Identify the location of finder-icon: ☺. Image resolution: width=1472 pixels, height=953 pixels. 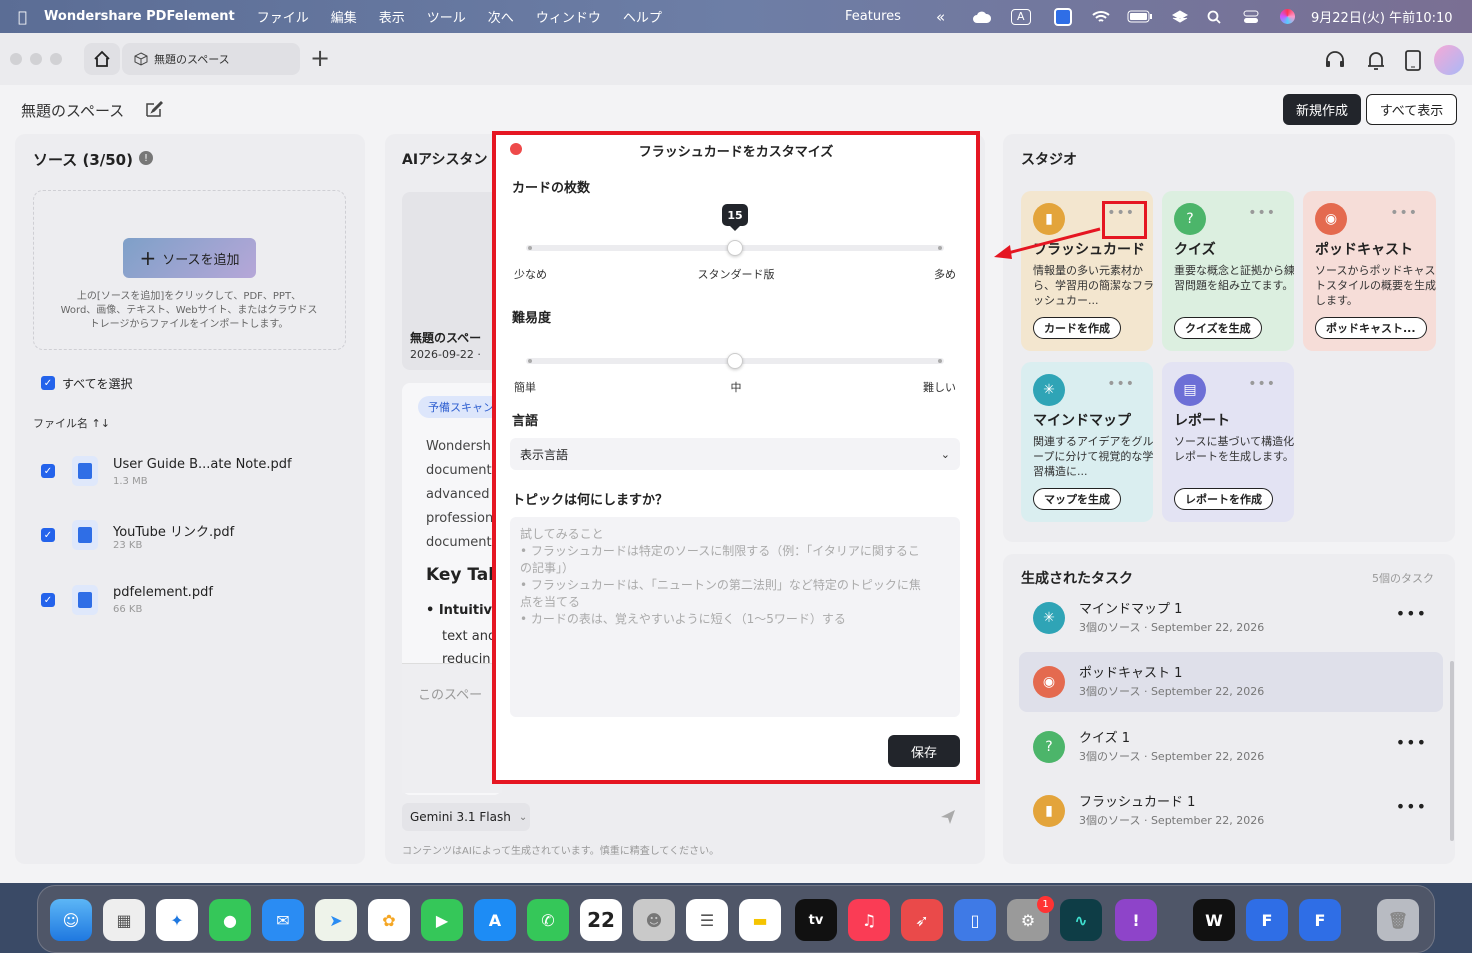
(71, 920).